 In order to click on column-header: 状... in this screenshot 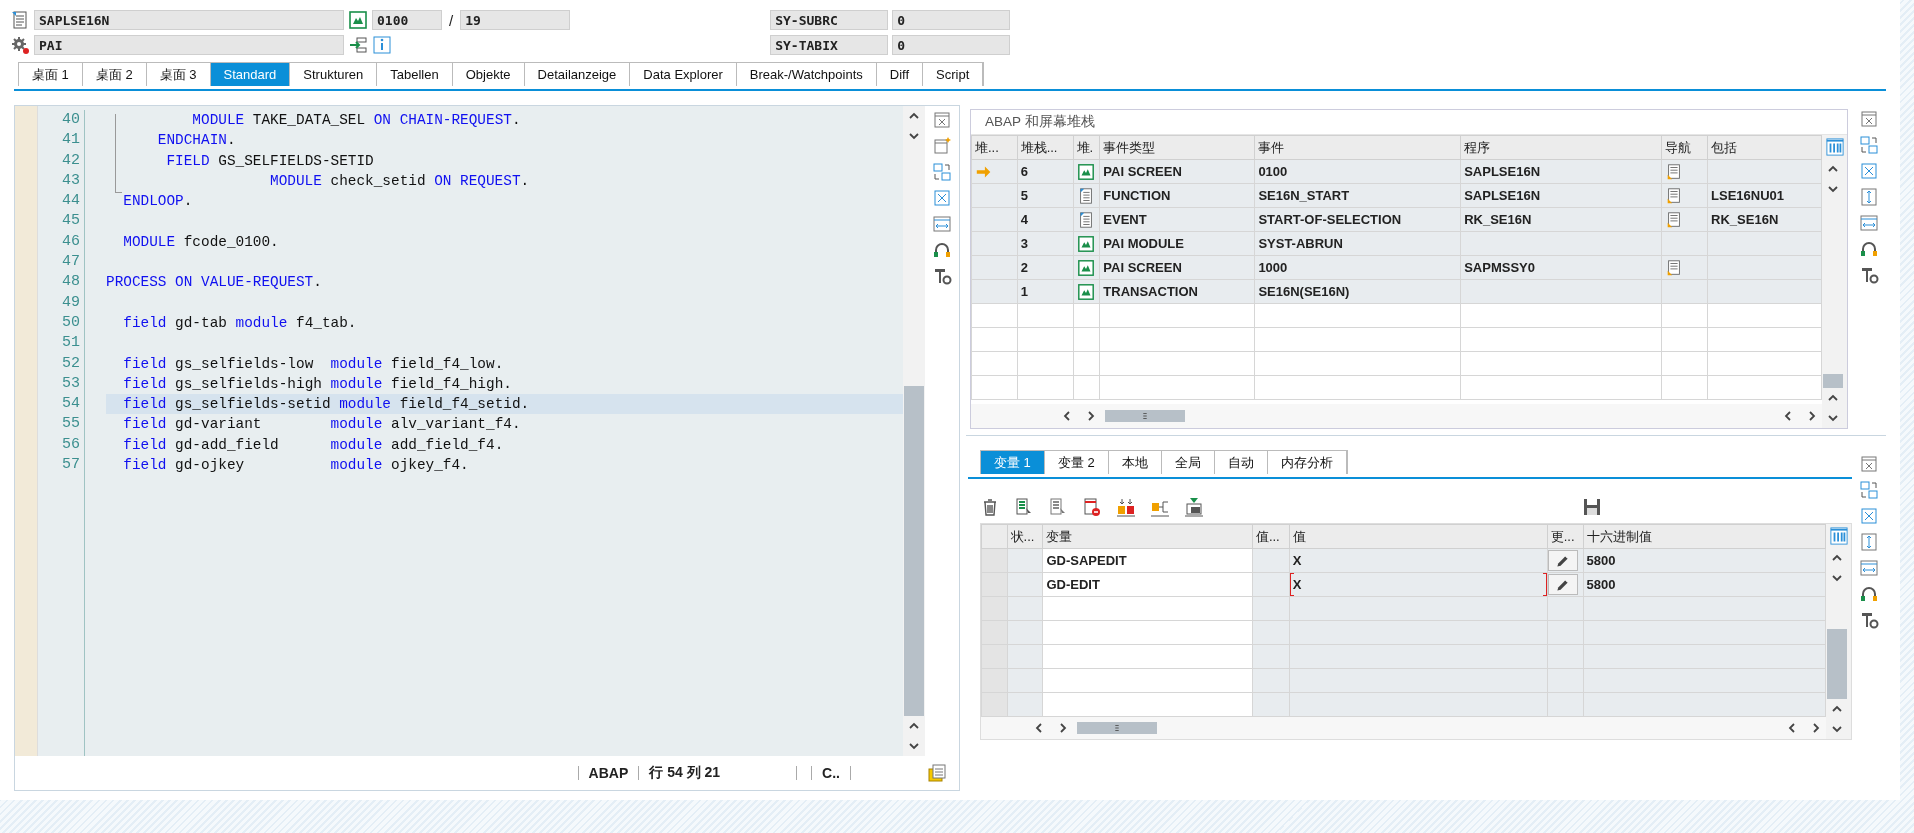, I will do `click(1025, 536)`.